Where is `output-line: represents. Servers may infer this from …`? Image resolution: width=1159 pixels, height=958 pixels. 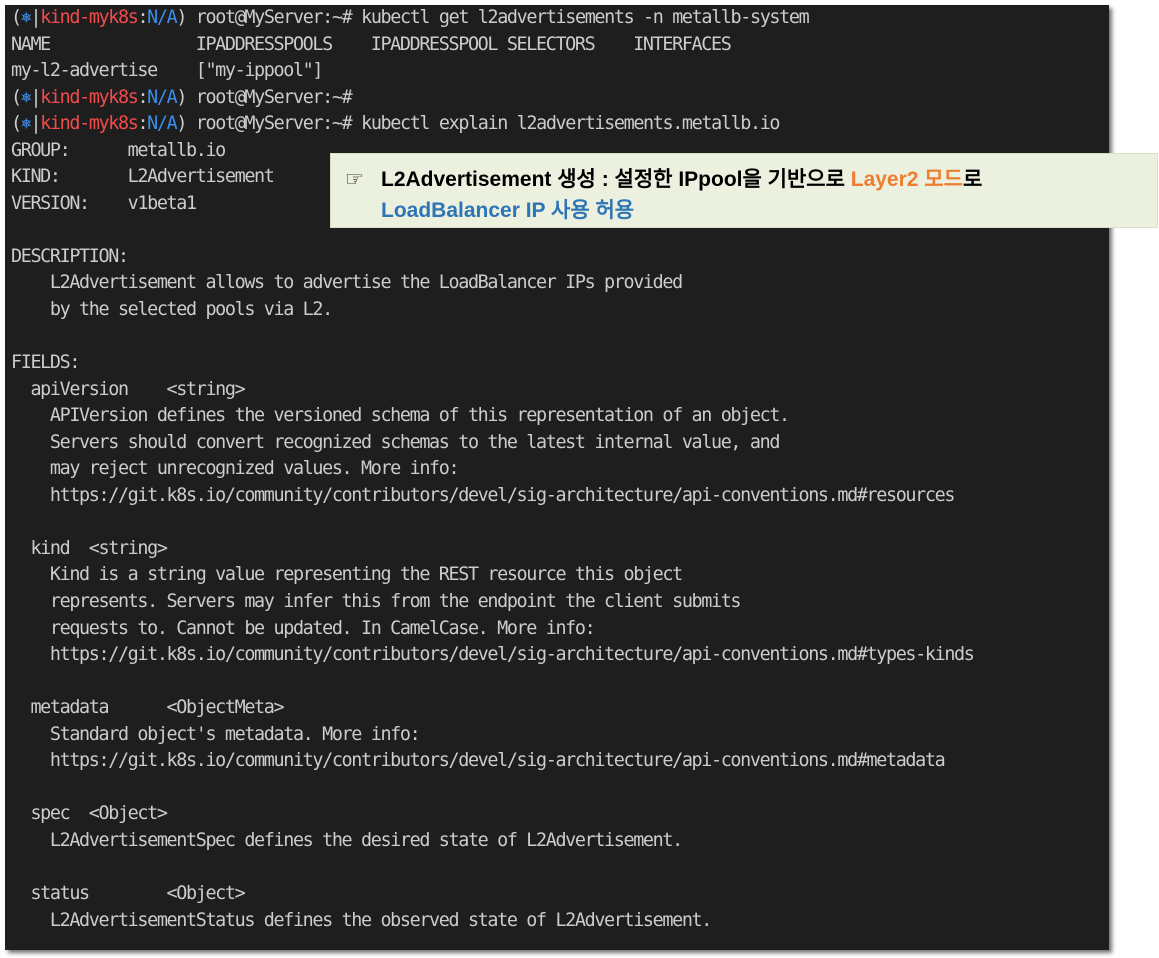
output-line: represents. Servers may infer this from … is located at coordinates (376, 602).